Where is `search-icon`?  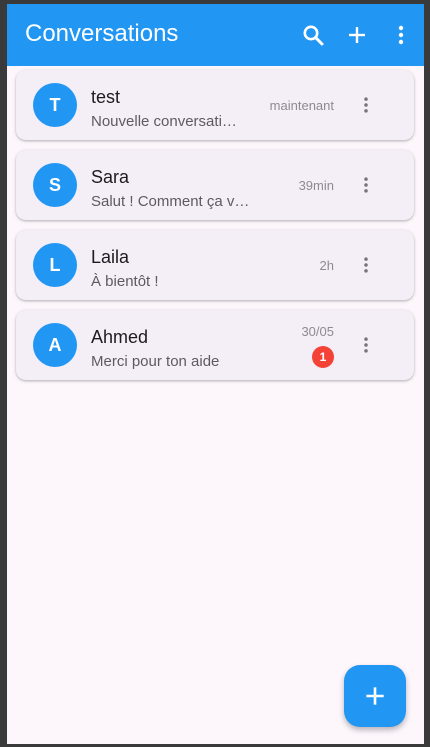 search-icon is located at coordinates (313, 35).